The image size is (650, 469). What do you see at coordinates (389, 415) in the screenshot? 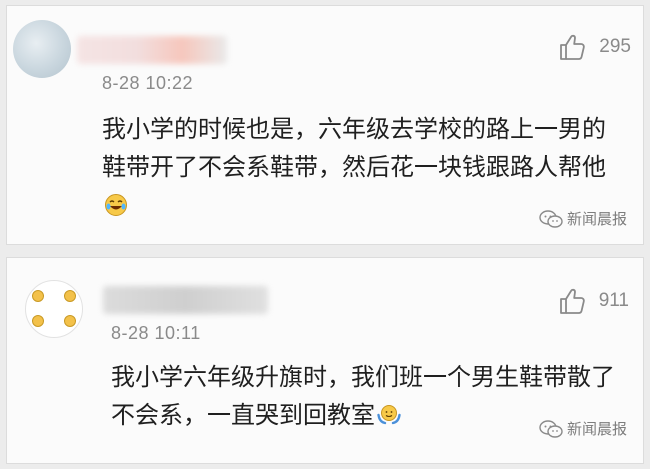
I see `shrug-icon` at bounding box center [389, 415].